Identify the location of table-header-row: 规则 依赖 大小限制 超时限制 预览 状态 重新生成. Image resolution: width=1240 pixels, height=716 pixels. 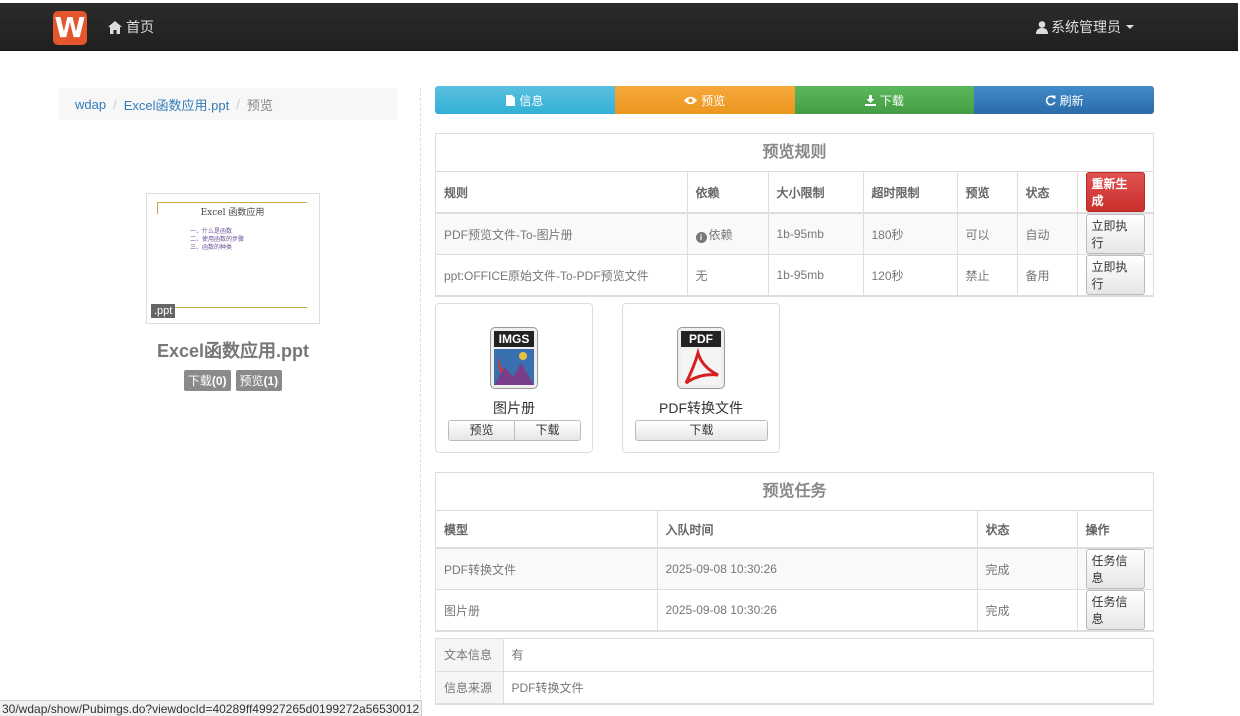
(794, 193).